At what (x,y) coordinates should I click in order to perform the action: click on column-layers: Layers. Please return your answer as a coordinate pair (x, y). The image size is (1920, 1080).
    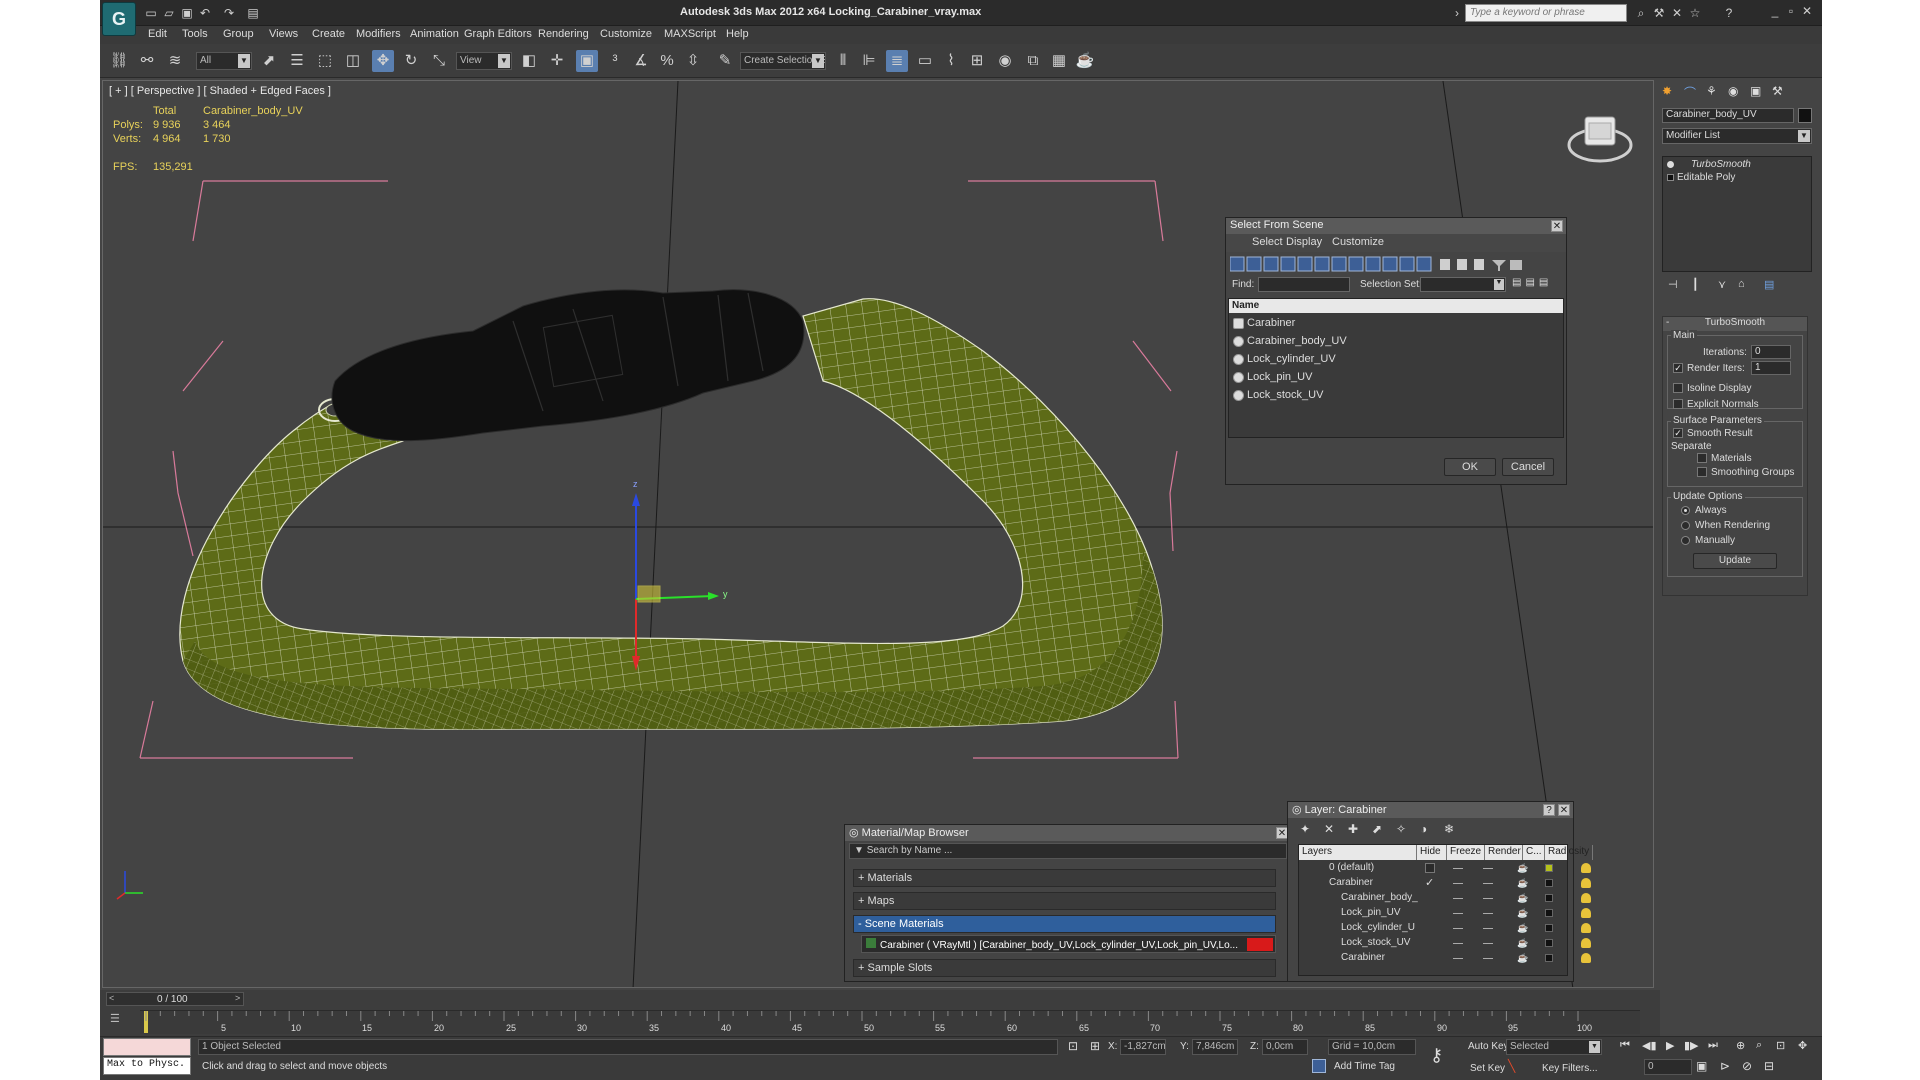
    Looking at the image, I should click on (1358, 852).